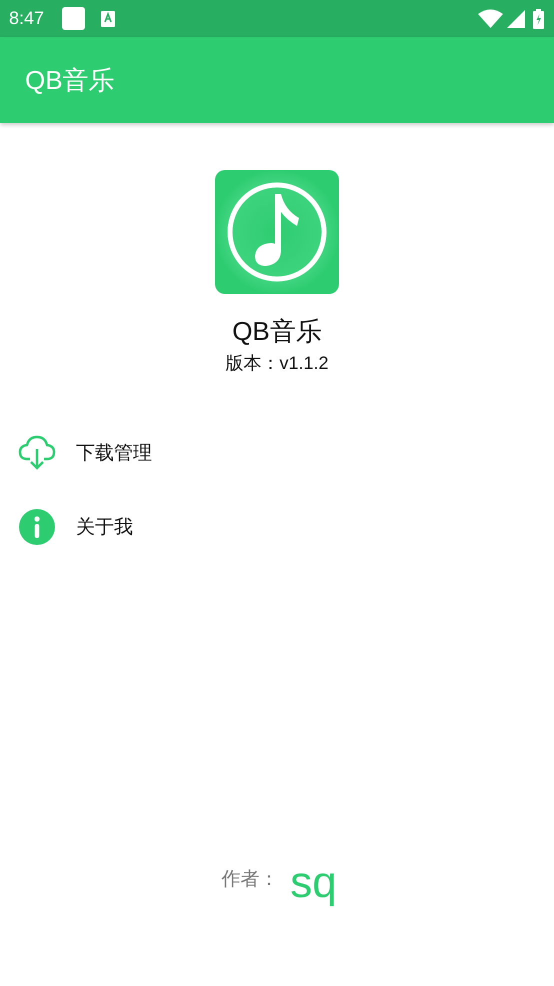  Describe the element at coordinates (26, 18) in the screenshot. I see `status-time: 8:47` at that location.